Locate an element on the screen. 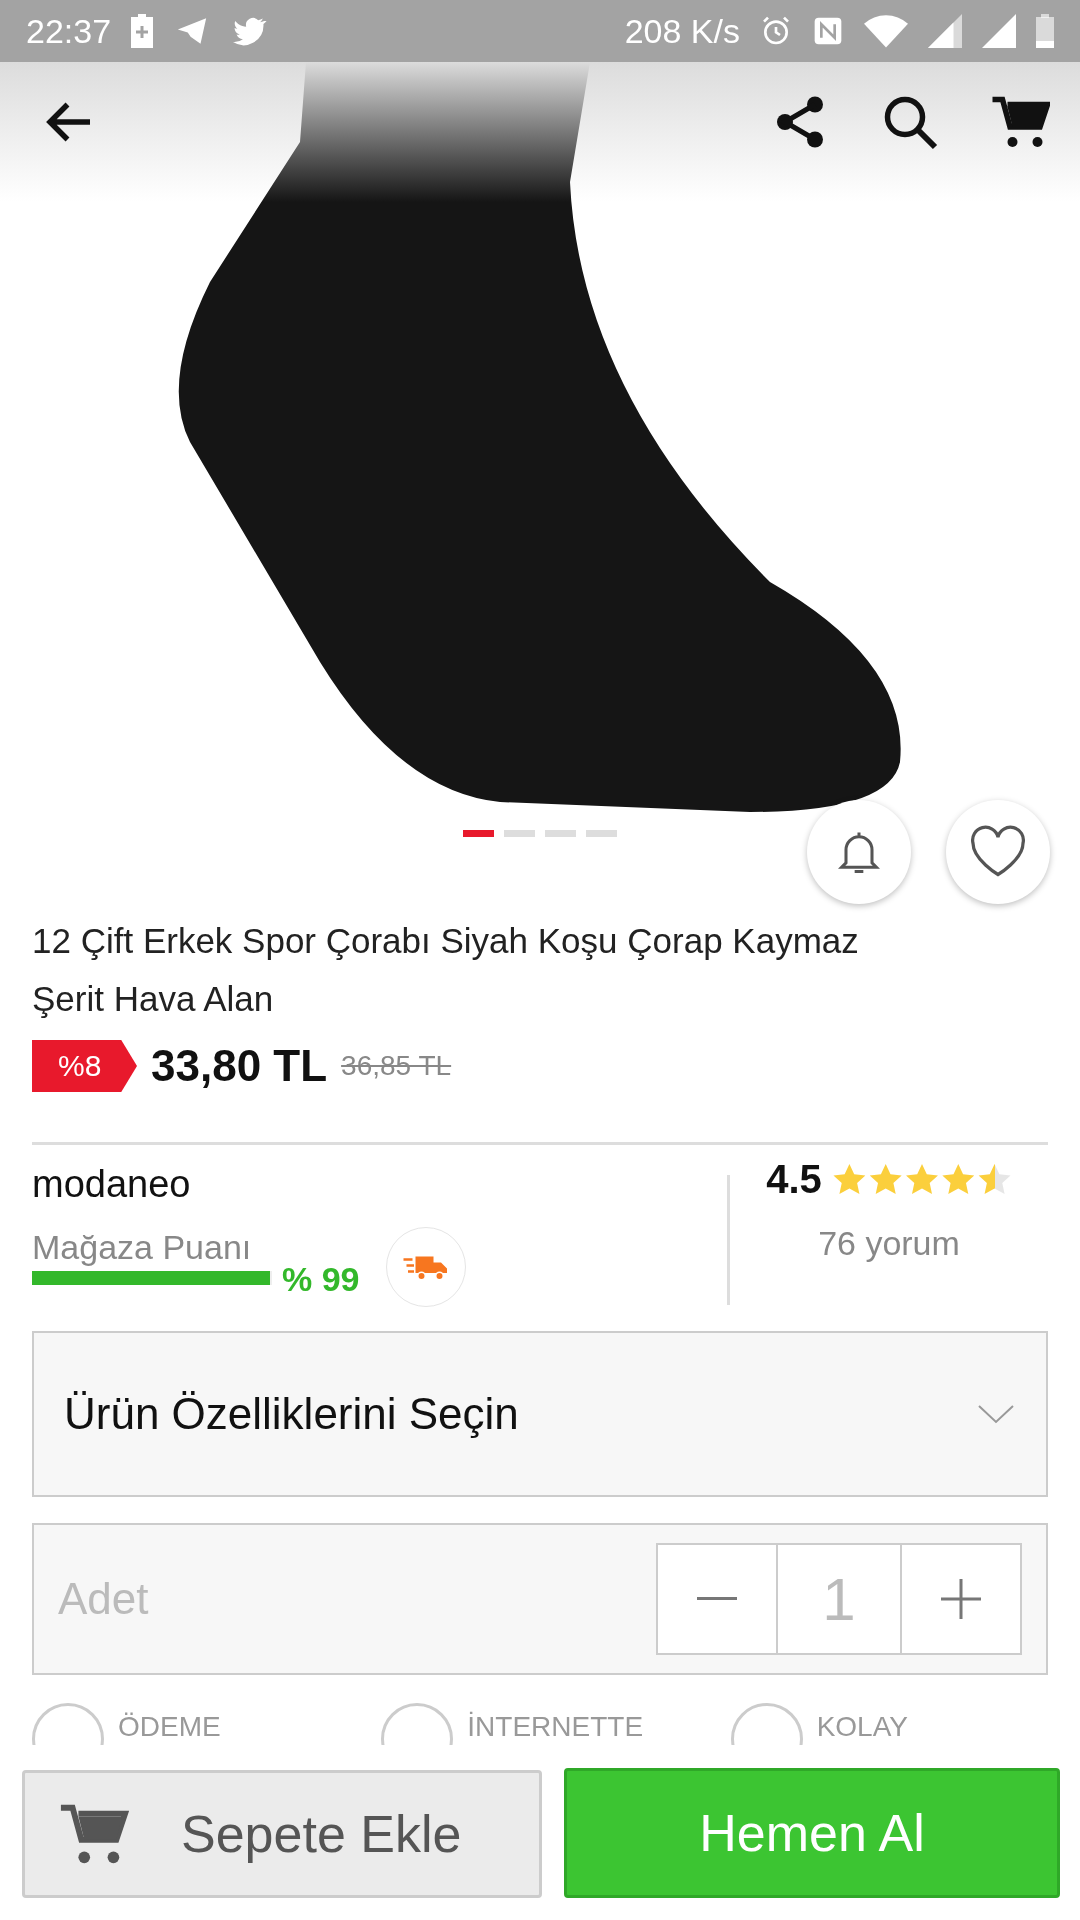  add-to-cart-button: Sepete Ekle is located at coordinates (282, 1834).